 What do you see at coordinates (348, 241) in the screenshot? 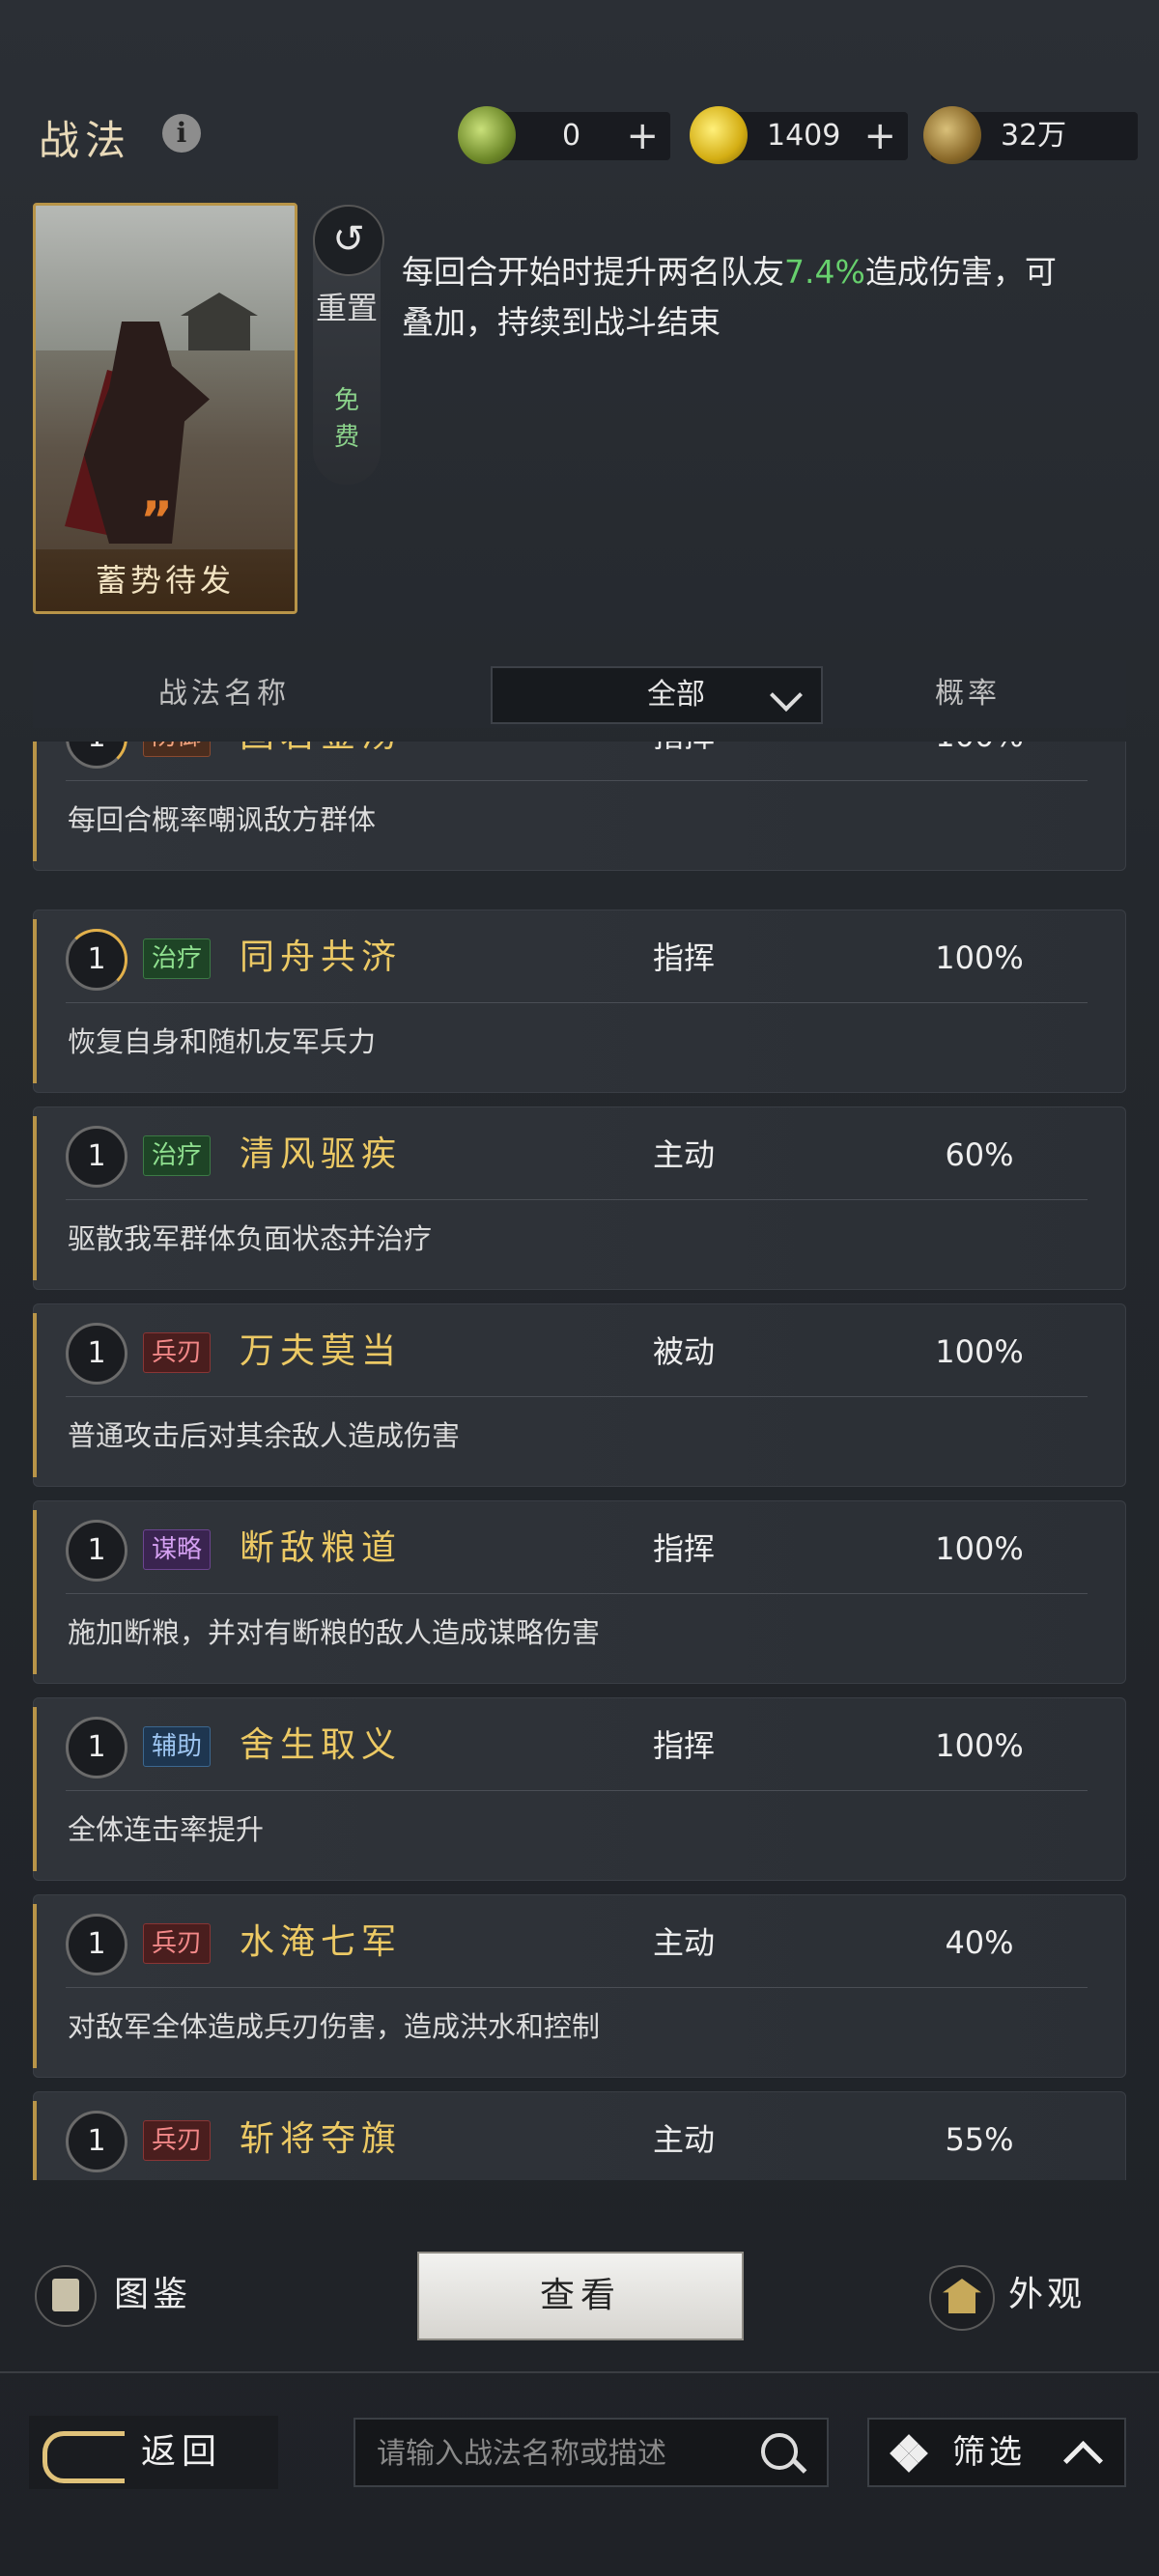
I see `reset-icon: ↺` at bounding box center [348, 241].